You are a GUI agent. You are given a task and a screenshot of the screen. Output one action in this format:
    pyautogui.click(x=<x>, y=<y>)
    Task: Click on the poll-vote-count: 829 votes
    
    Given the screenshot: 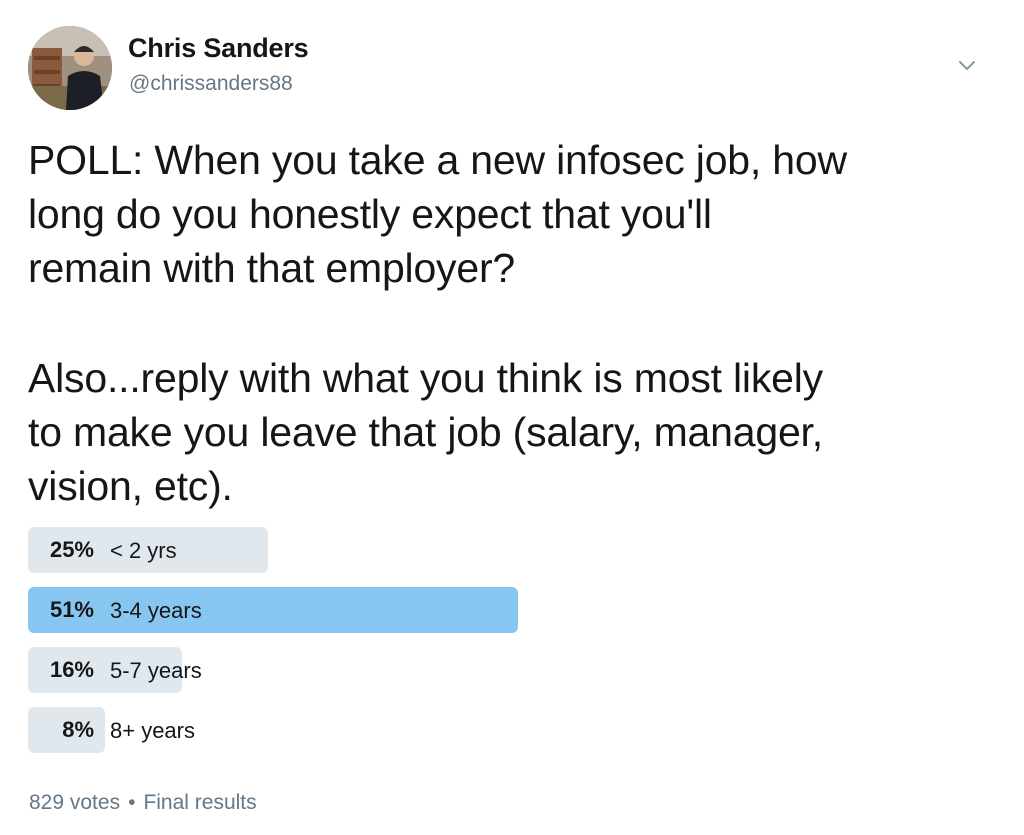 What is the action you would take?
    pyautogui.click(x=75, y=802)
    